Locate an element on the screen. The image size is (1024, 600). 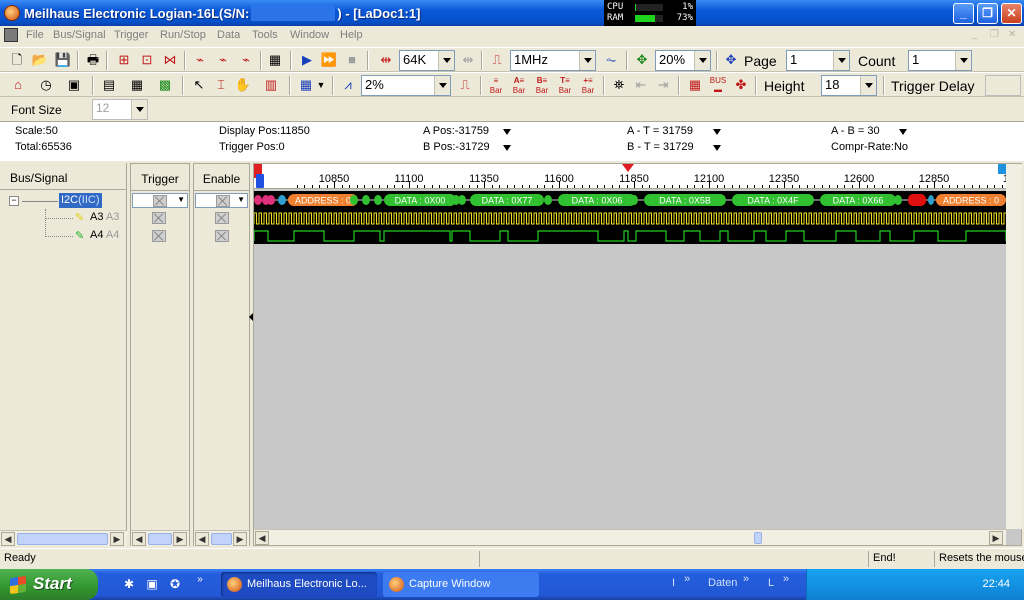
count-select: 1 is located at coordinates (940, 60).